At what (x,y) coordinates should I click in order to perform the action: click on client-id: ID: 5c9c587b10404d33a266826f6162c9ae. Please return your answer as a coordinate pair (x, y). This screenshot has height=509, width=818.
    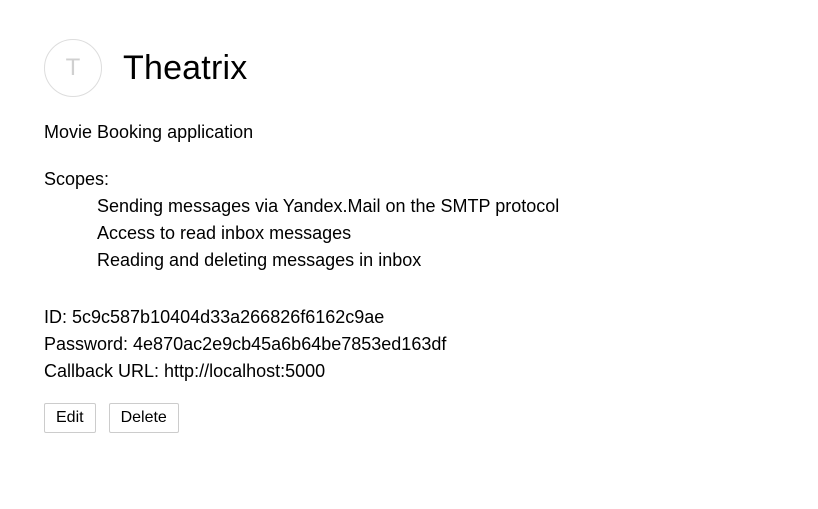
    Looking at the image, I should click on (214, 317).